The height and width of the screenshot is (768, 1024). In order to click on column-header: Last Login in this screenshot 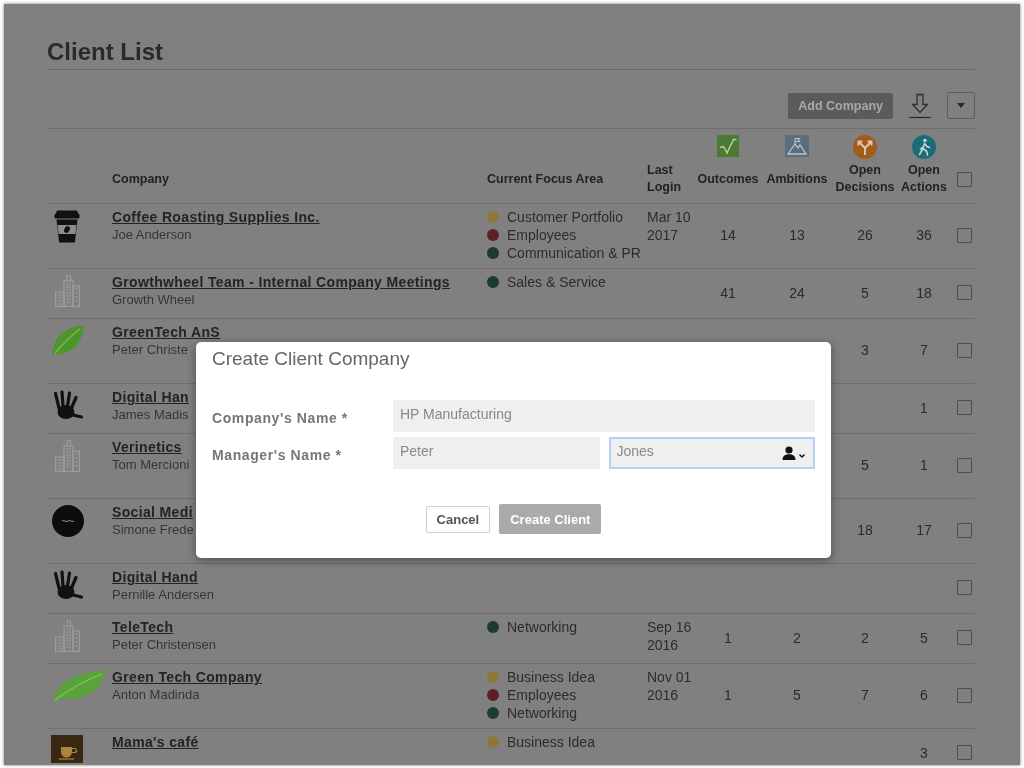, I will do `click(664, 179)`.